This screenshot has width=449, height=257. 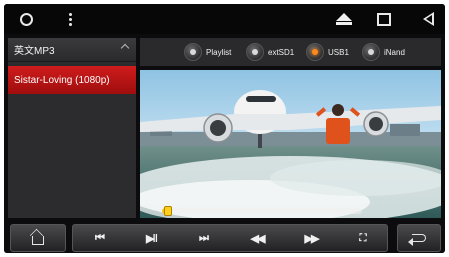 I want to click on playlist-item-selected: Sistar-Loving (1080p), so click(x=72, y=80).